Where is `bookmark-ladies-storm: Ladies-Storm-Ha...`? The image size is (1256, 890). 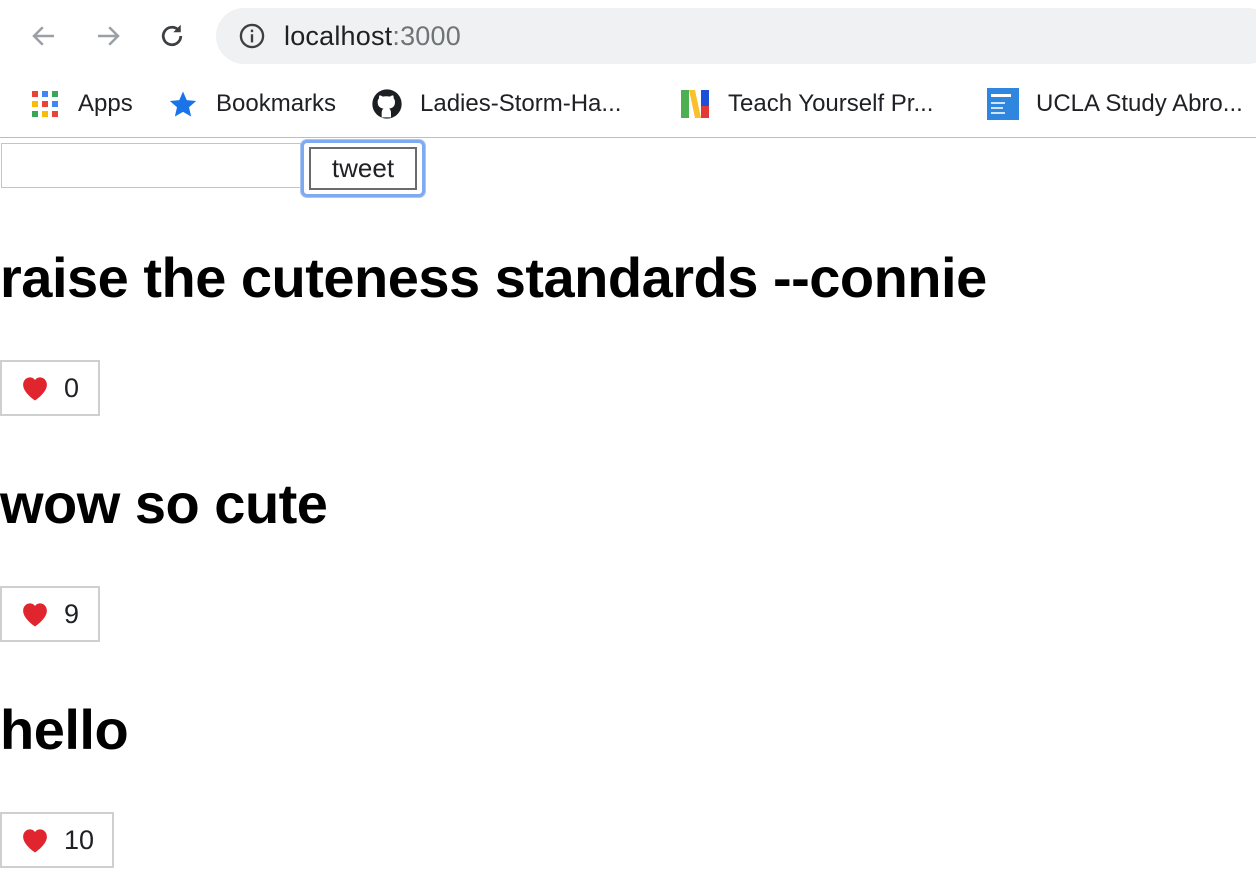
bookmark-ladies-storm: Ladies-Storm-Ha... is located at coordinates (495, 104).